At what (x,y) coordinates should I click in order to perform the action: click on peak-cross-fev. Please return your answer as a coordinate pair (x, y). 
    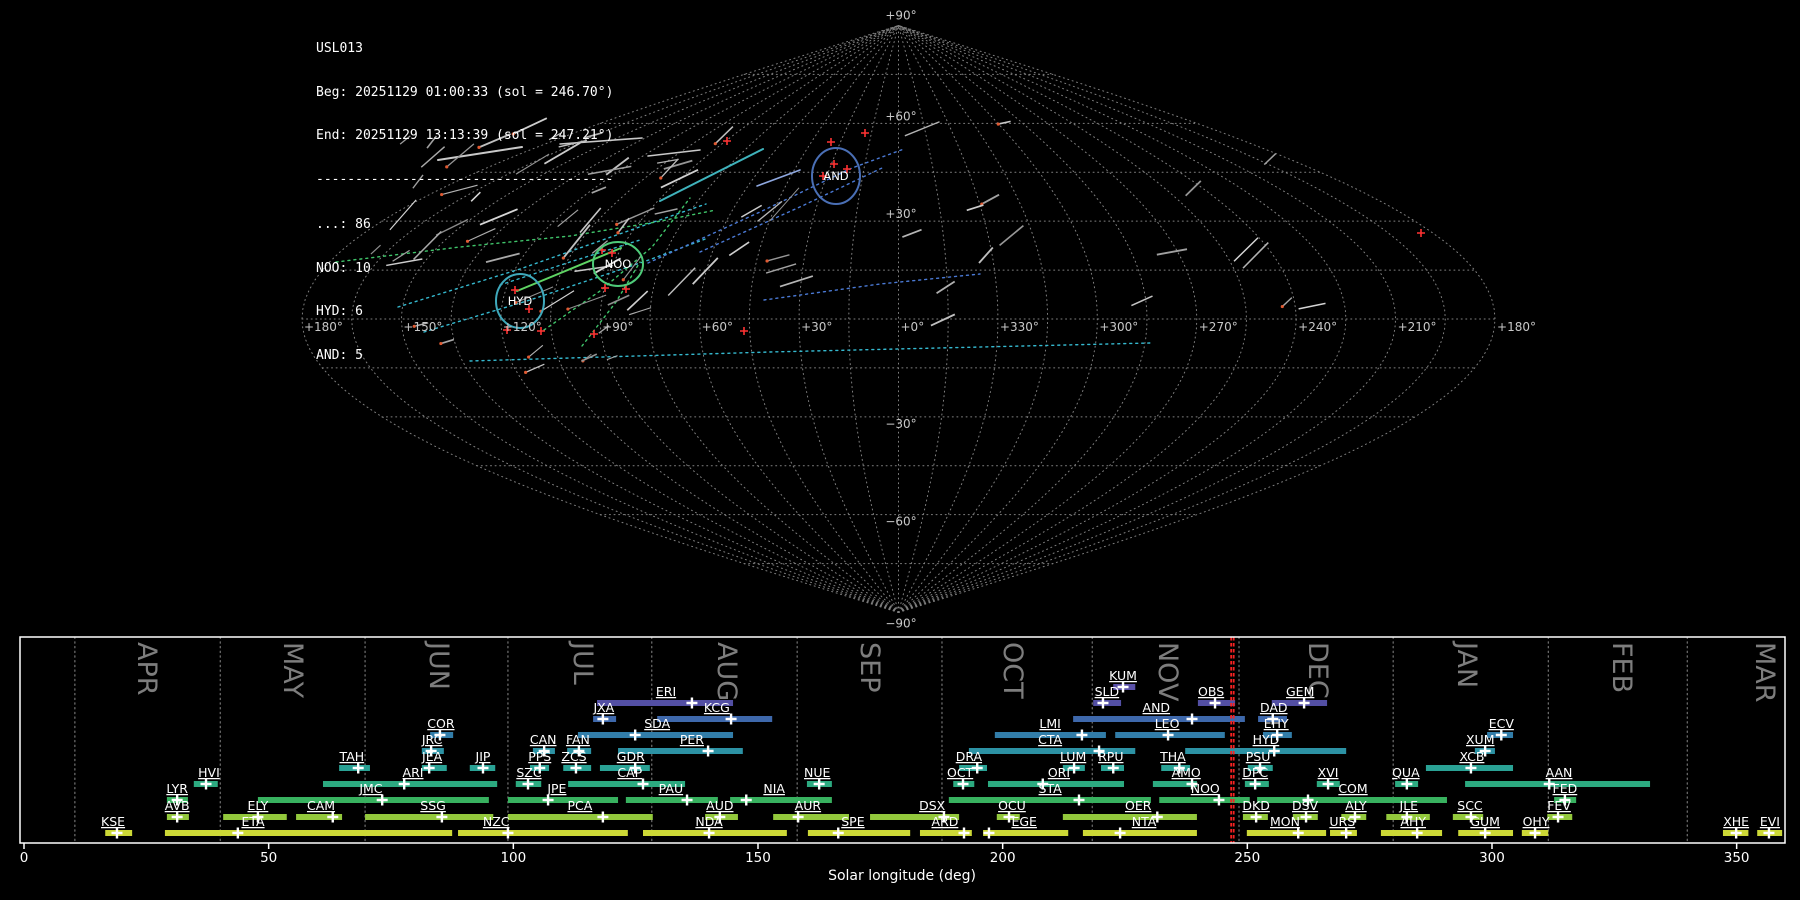
    Looking at the image, I should click on (1558, 817).